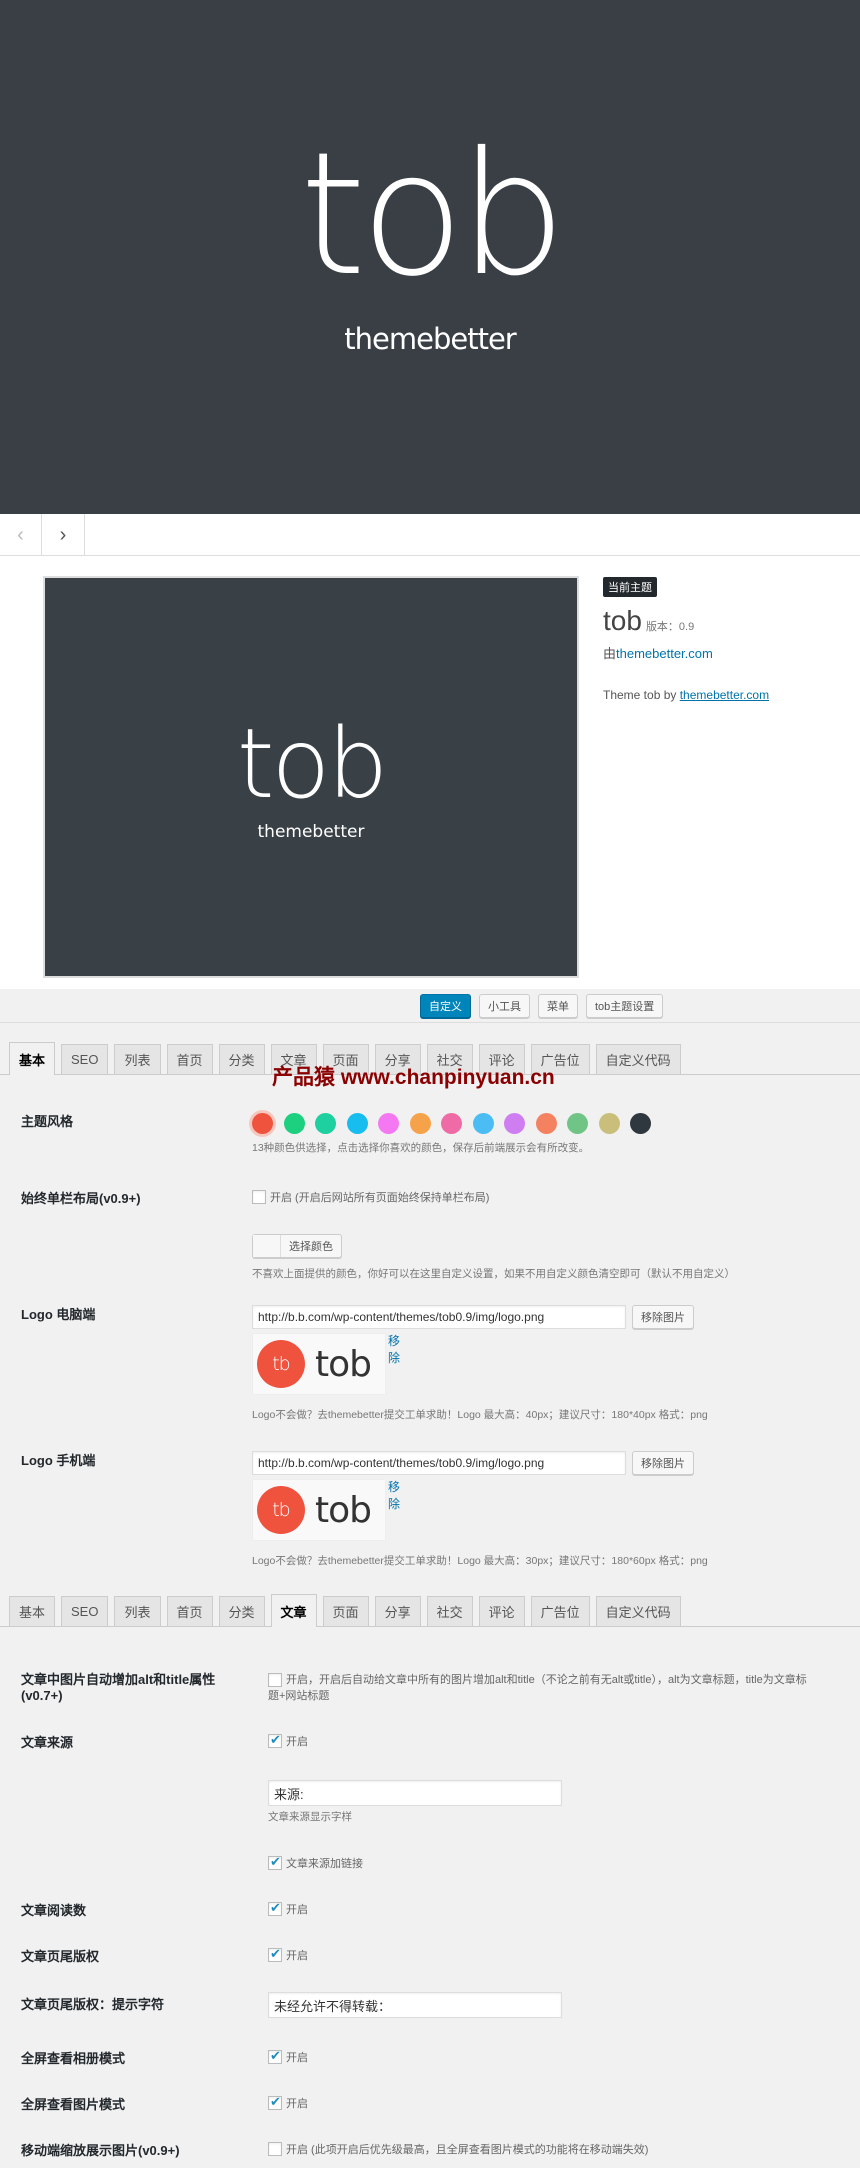 This screenshot has width=860, height=2168. What do you see at coordinates (275, 1954) in the screenshot?
I see `footer-copyright-checkbox` at bounding box center [275, 1954].